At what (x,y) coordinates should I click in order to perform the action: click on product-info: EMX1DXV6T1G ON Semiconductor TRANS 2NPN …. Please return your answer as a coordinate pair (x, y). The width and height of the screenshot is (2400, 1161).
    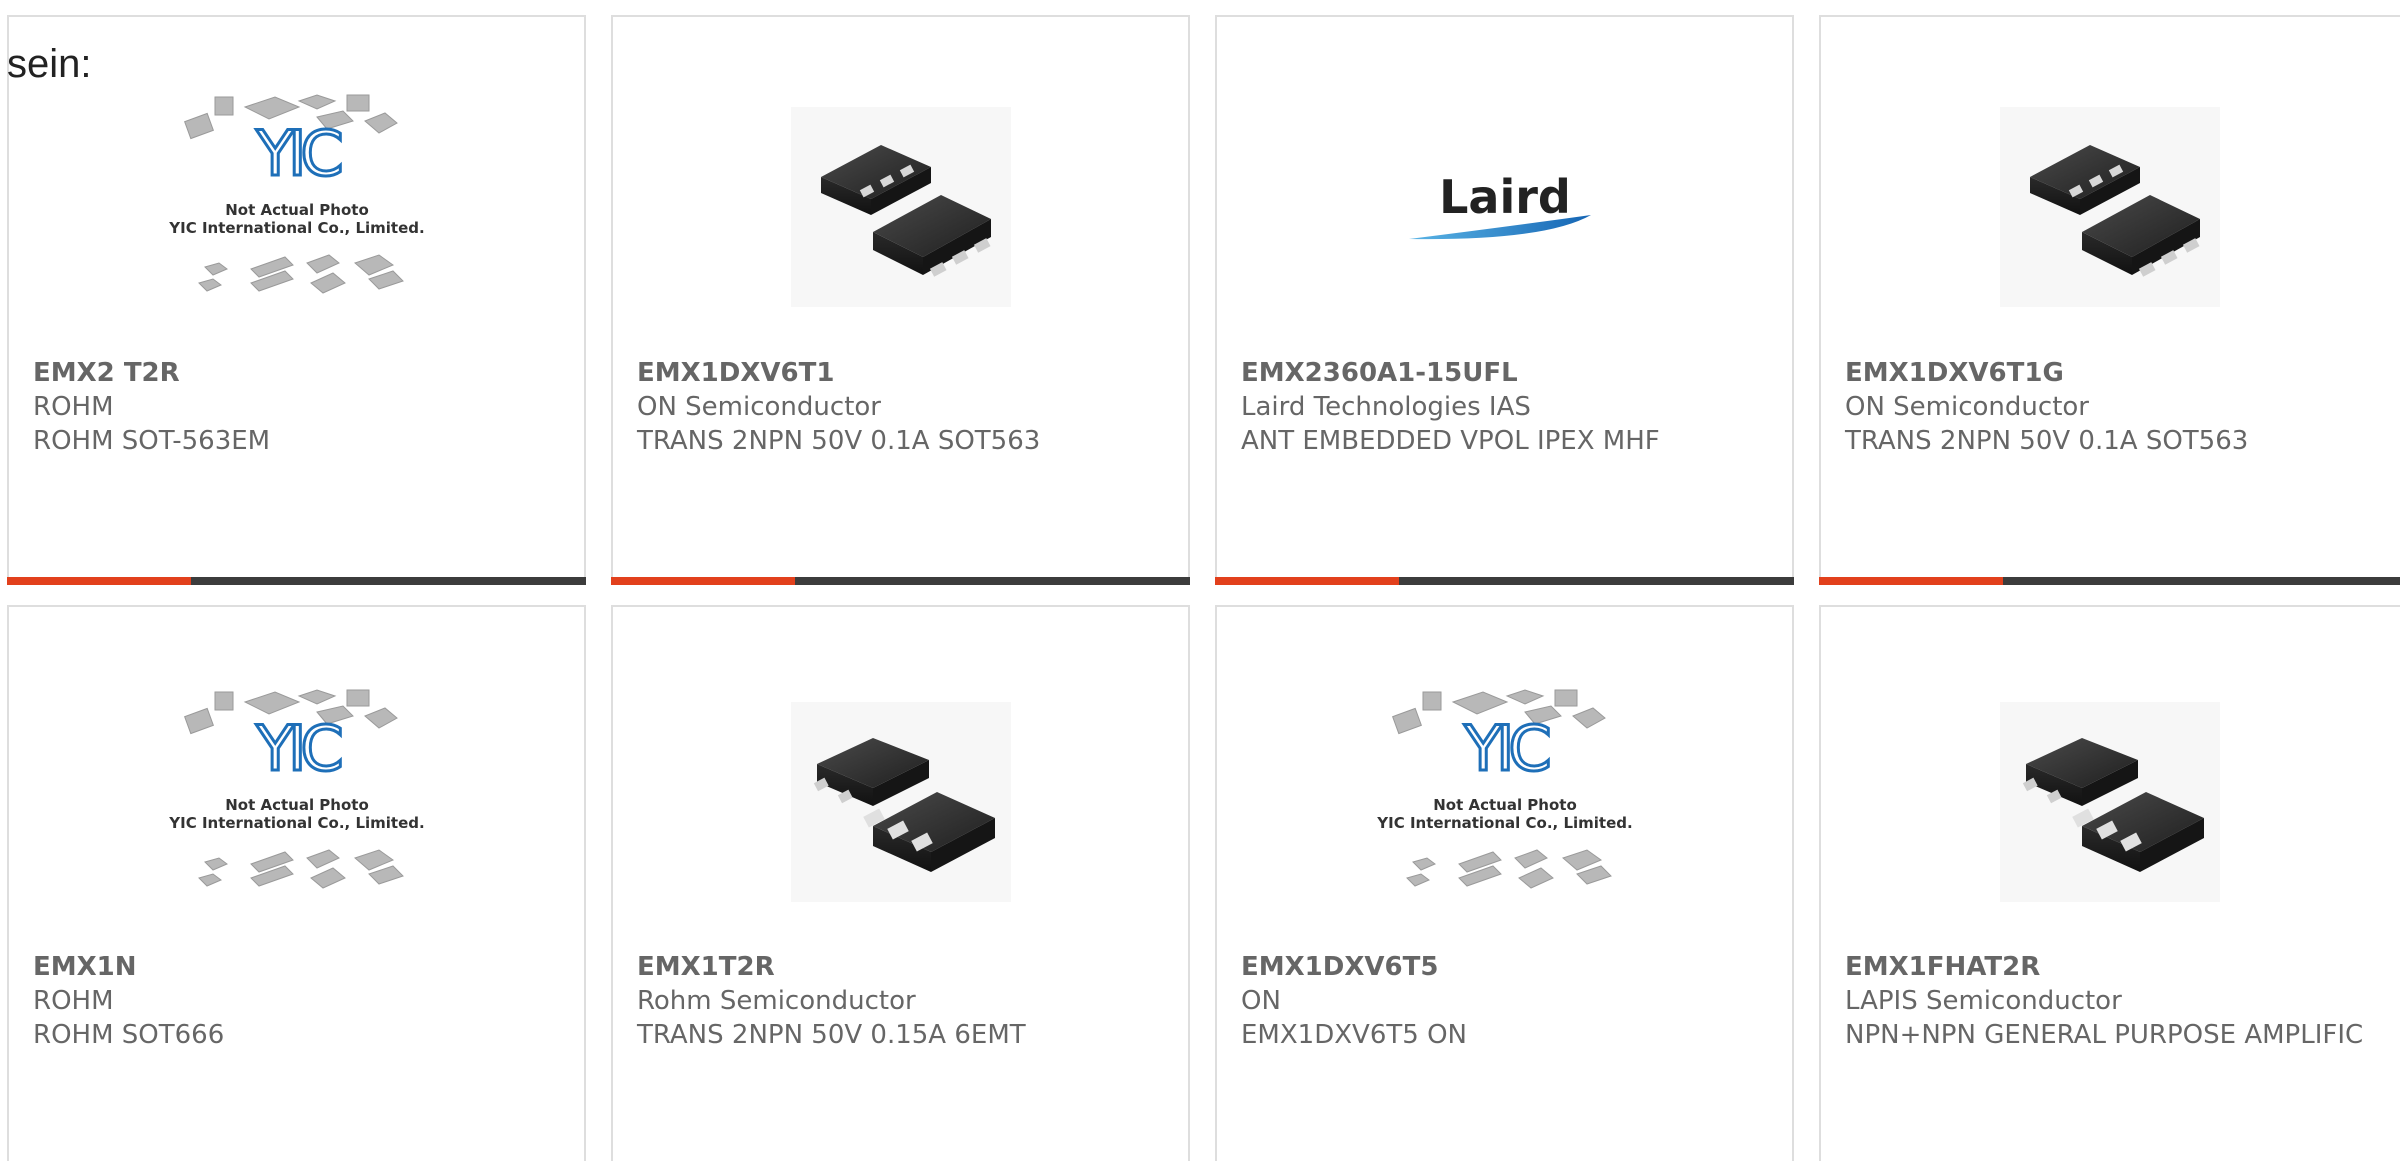
    Looking at the image, I should click on (2117, 407).